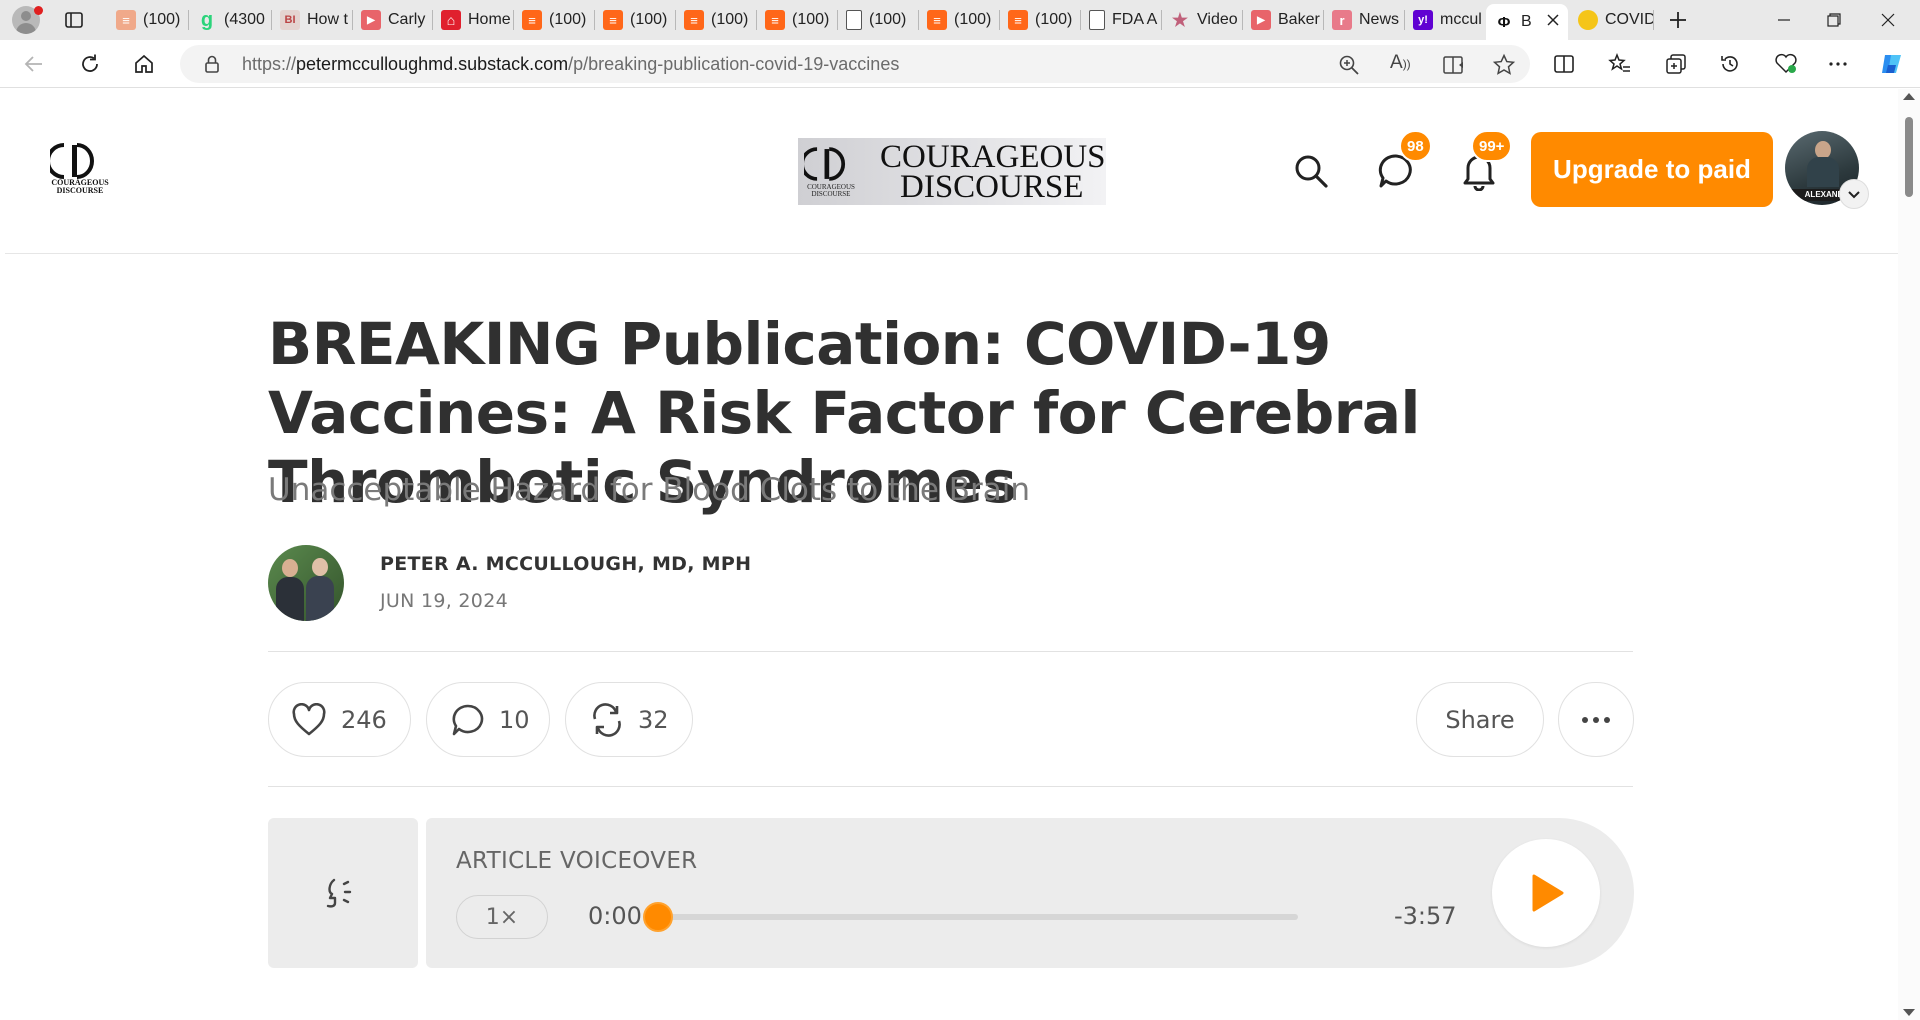  I want to click on tab-title: How t, so click(327, 19).